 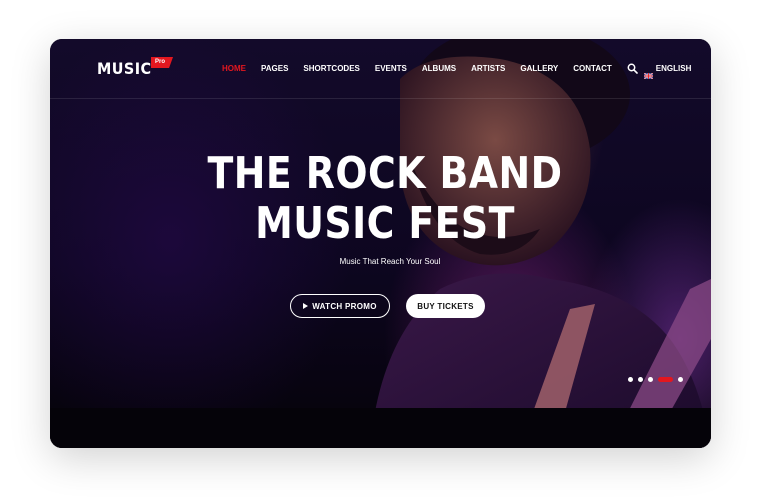 What do you see at coordinates (380, 428) in the screenshot?
I see `bottom-band` at bounding box center [380, 428].